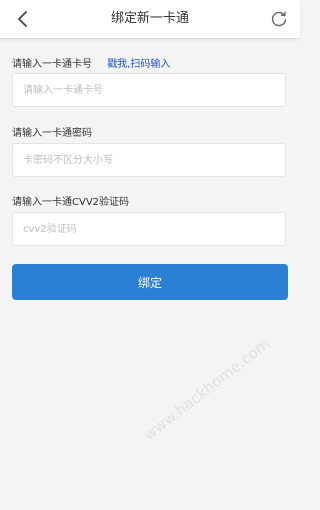 The height and width of the screenshot is (510, 320). Describe the element at coordinates (52, 64) in the screenshot. I see `card-number-label: 请输入一卡通卡号` at that location.